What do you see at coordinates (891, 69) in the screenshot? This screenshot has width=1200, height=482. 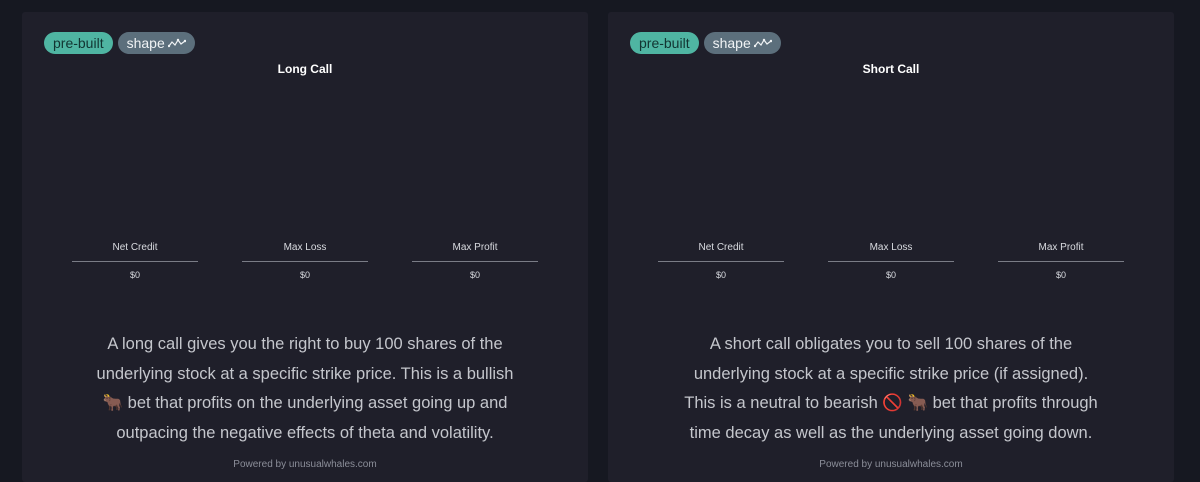 I see `strategy-title: Short Call` at bounding box center [891, 69].